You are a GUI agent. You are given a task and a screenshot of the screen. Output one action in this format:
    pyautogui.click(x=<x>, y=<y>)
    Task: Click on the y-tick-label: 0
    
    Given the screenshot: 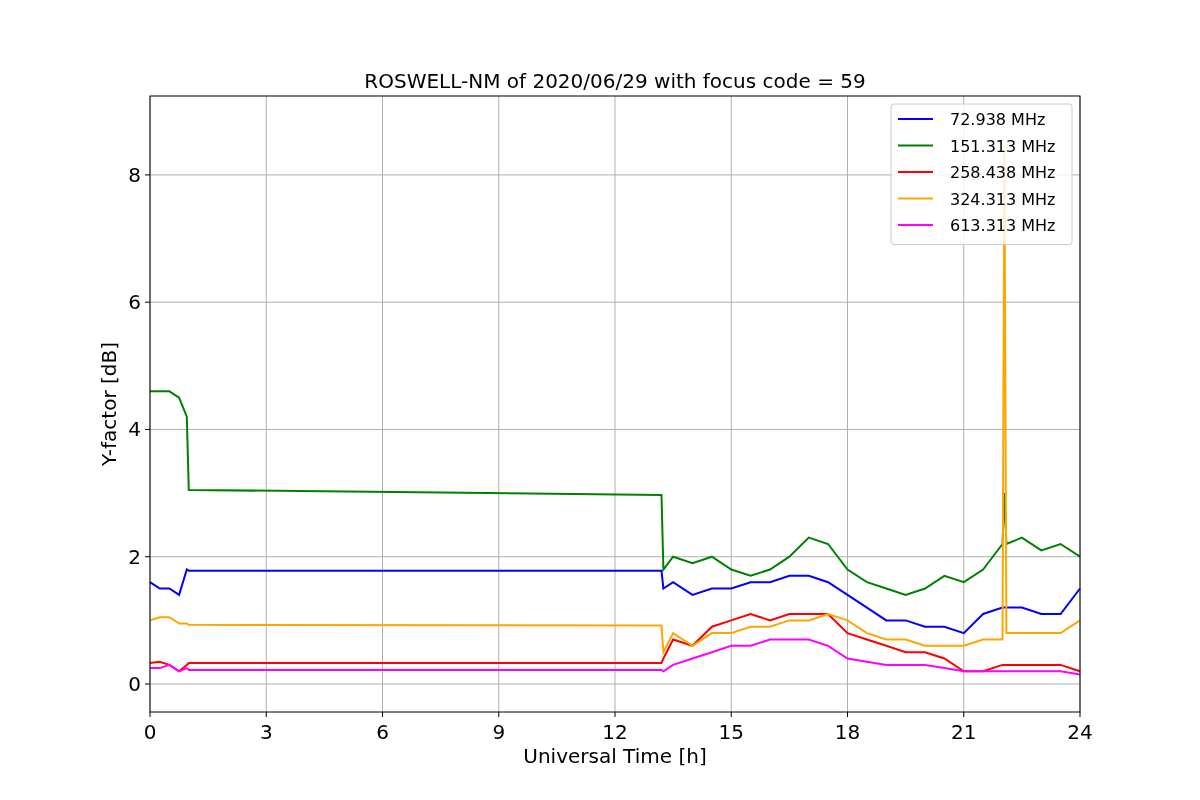 What is the action you would take?
    pyautogui.click(x=134, y=684)
    